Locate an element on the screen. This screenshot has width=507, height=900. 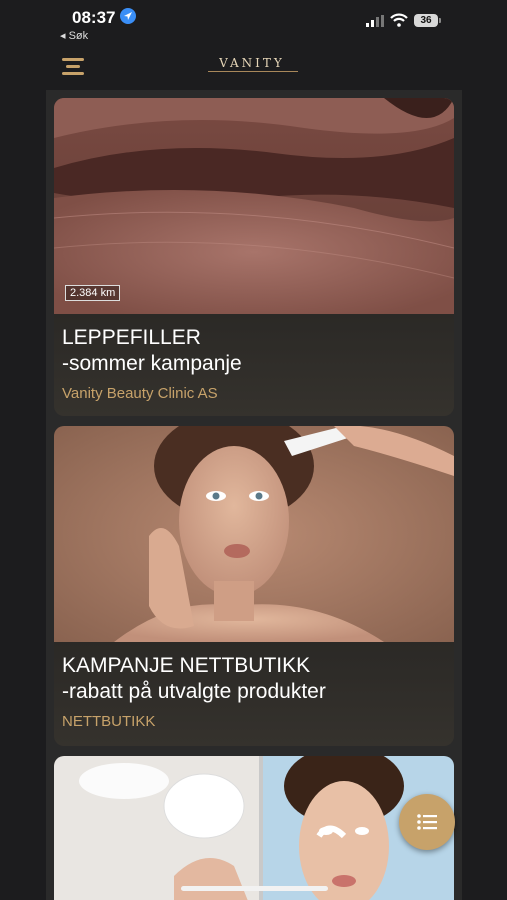
card-subtitle: -sommer kampanje is located at coordinates (152, 363).